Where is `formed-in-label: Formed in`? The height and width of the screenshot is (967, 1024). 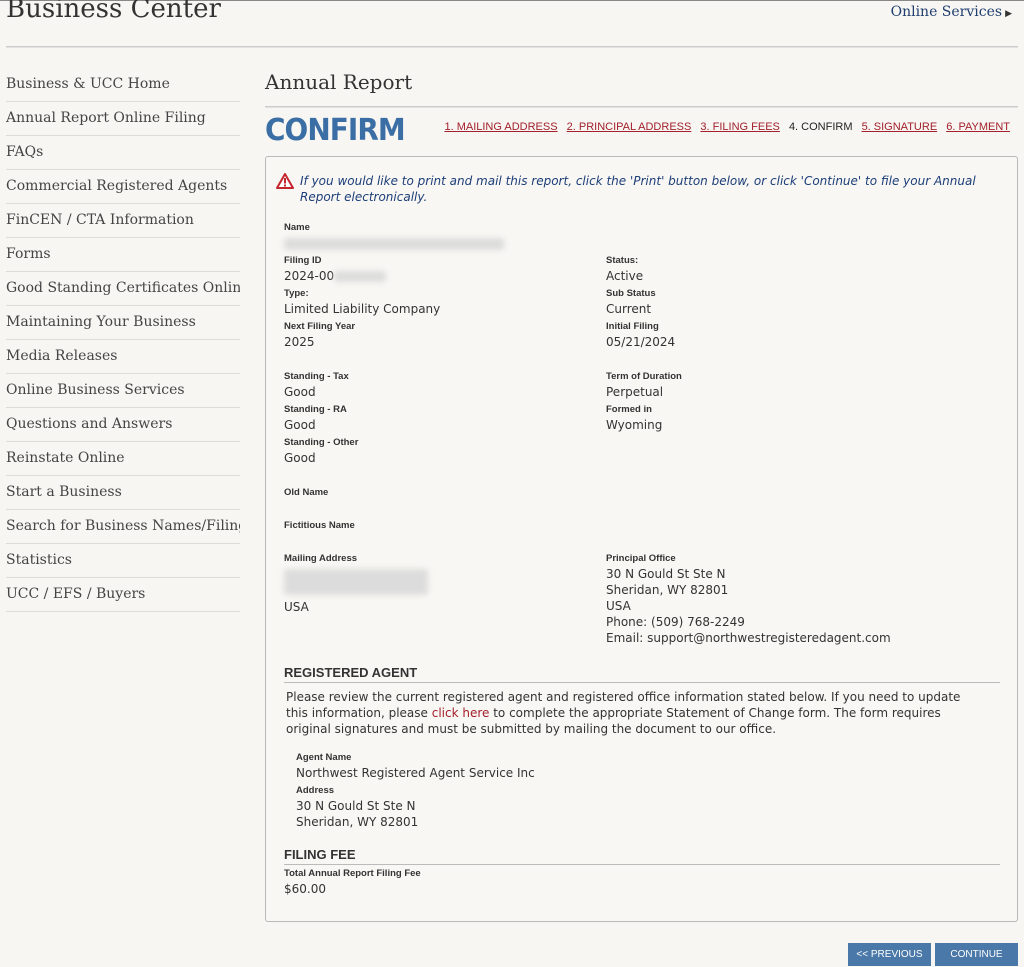
formed-in-label: Formed in is located at coordinates (629, 409).